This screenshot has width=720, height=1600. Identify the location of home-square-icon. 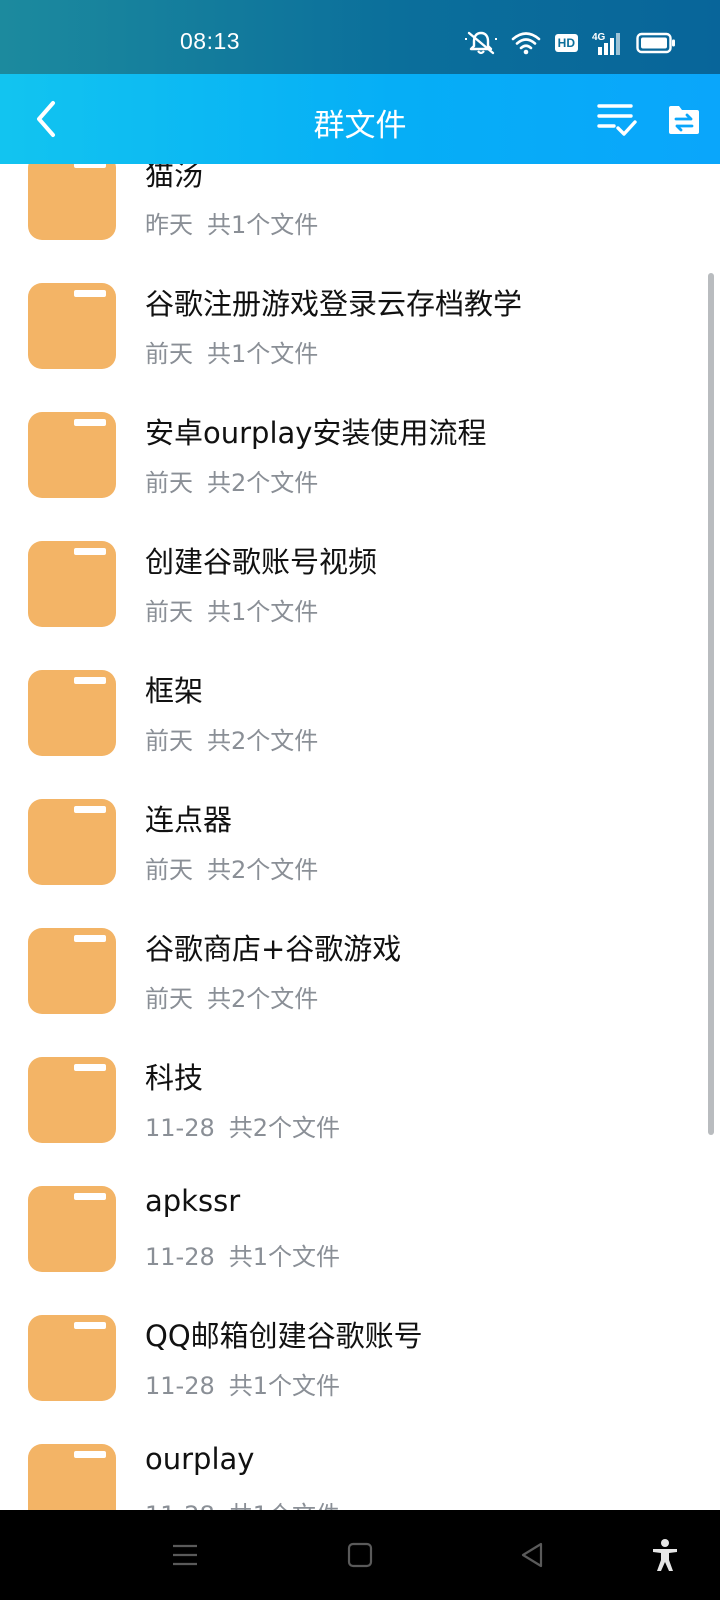
(360, 1555).